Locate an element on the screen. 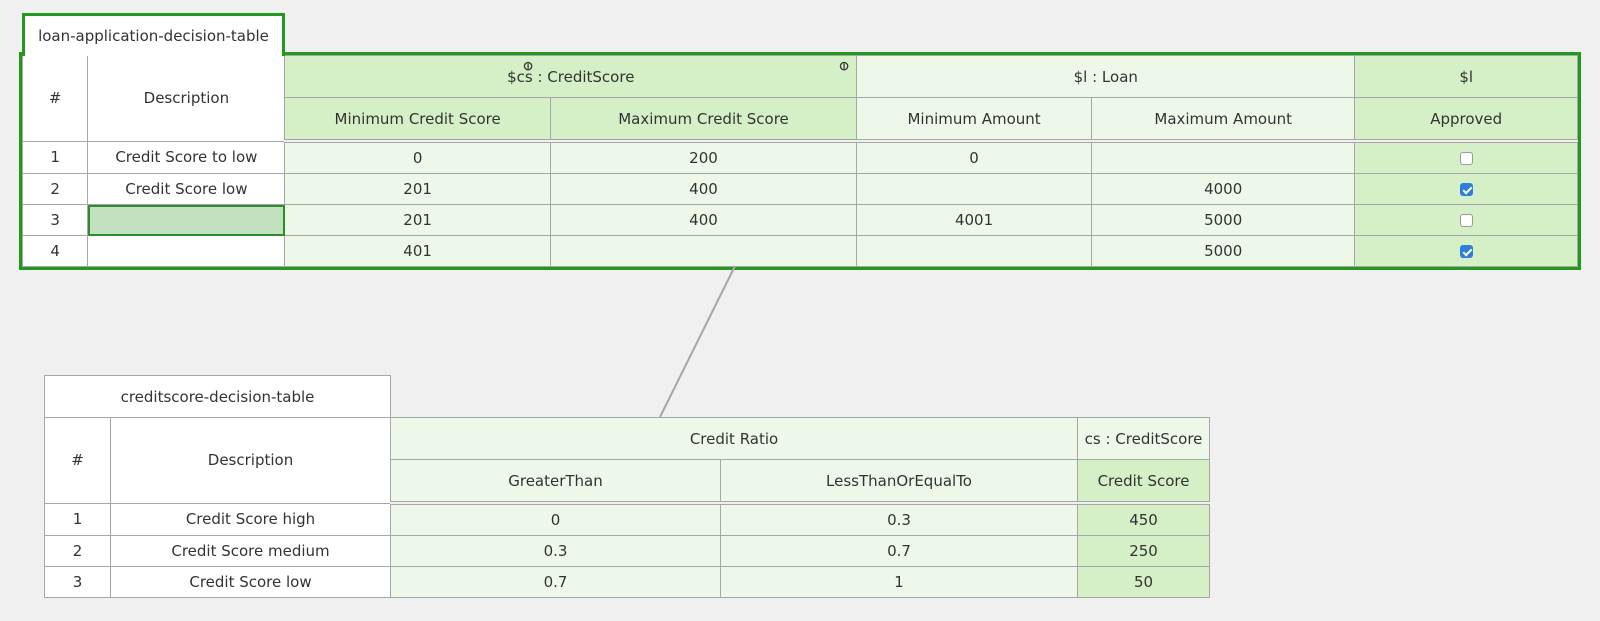 This screenshot has width=1600, height=621. loan-table-name-tab: loan-application-decision-table is located at coordinates (153, 34).